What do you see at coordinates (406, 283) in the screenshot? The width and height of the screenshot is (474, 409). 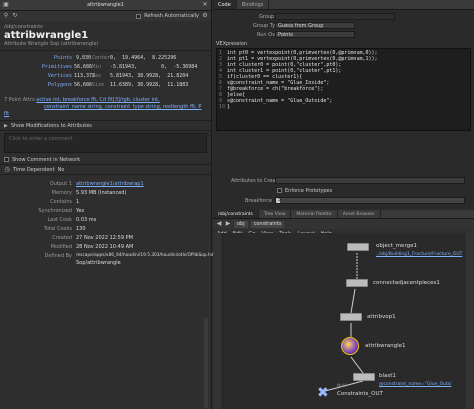 I see `node-label: connectadjacentpieces1` at bounding box center [406, 283].